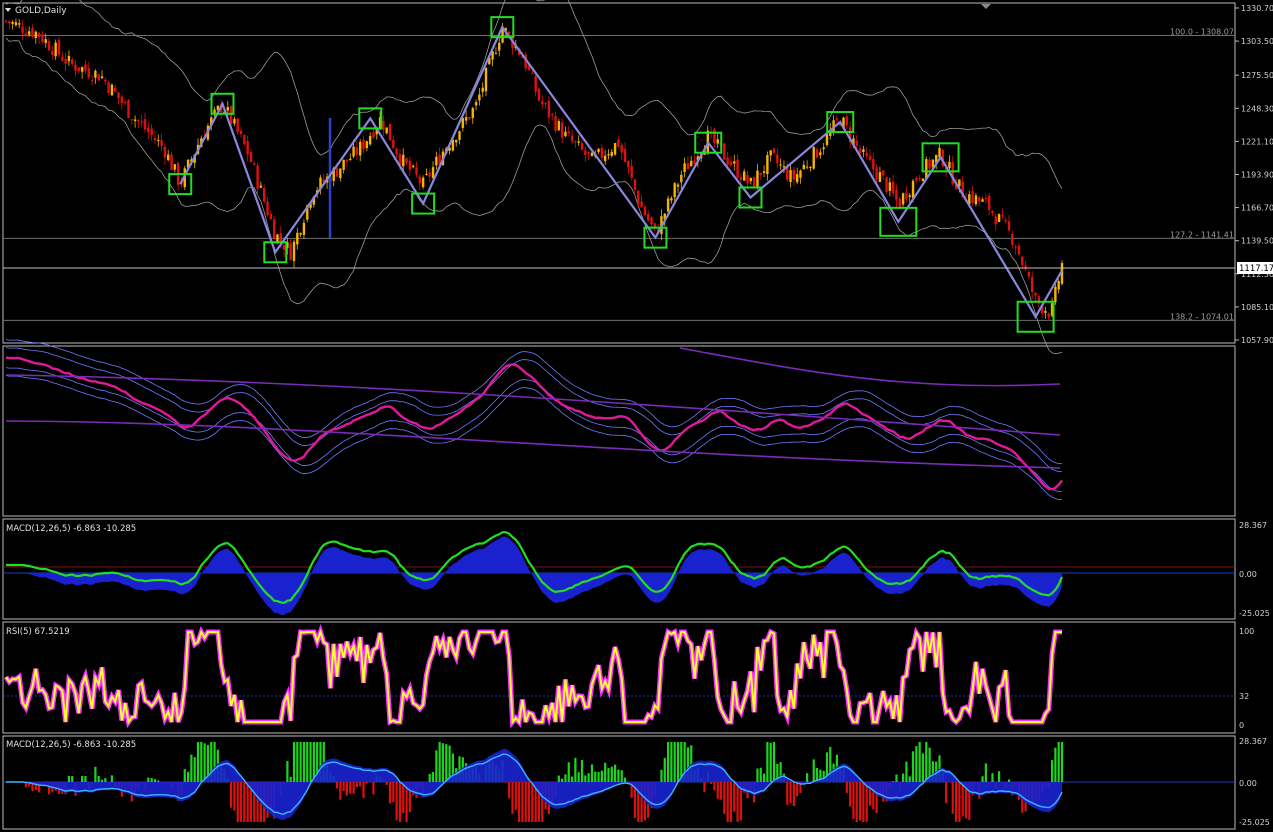  I want to click on macd2-tick-bottom: -25.025, so click(1254, 822).